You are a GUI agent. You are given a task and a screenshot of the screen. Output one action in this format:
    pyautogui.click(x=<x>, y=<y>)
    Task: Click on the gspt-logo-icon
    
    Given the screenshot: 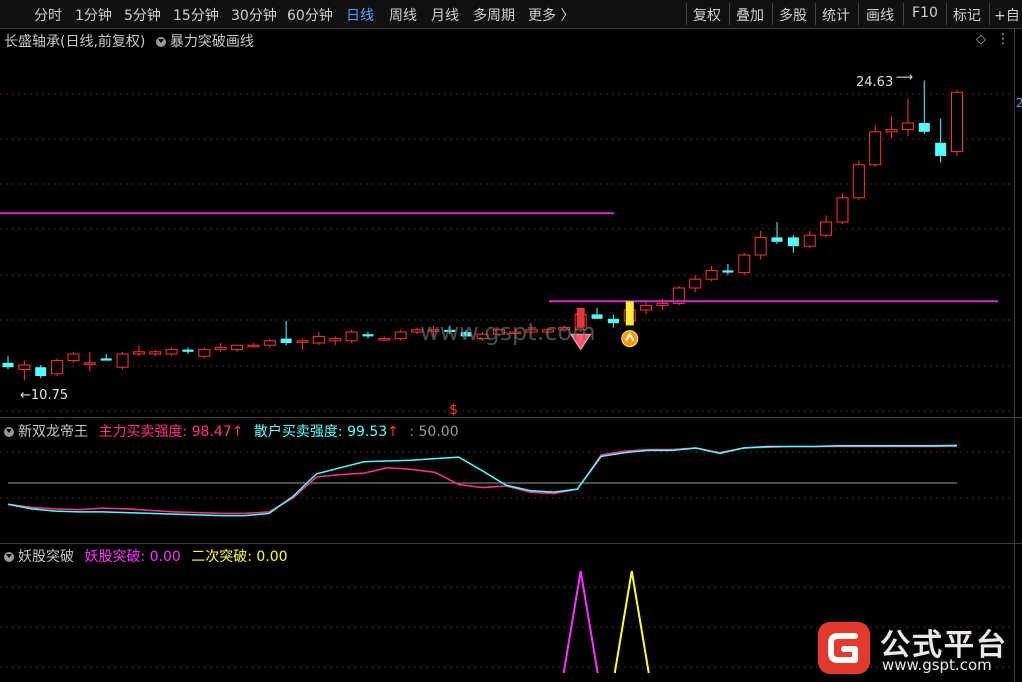 What is the action you would take?
    pyautogui.click(x=844, y=648)
    